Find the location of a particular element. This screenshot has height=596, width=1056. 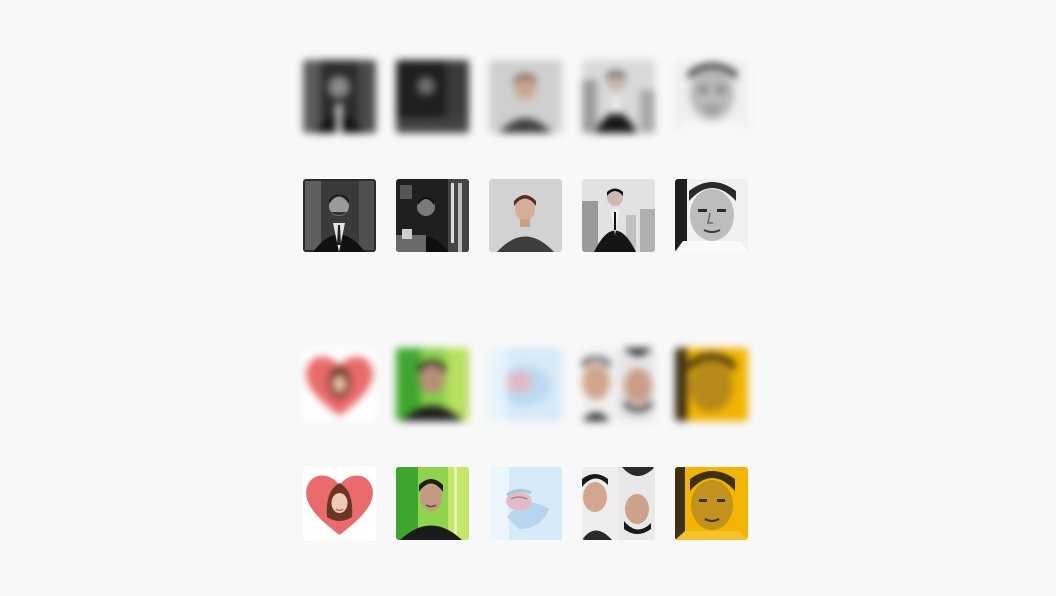

blurred-effects-row is located at coordinates (525, 384).